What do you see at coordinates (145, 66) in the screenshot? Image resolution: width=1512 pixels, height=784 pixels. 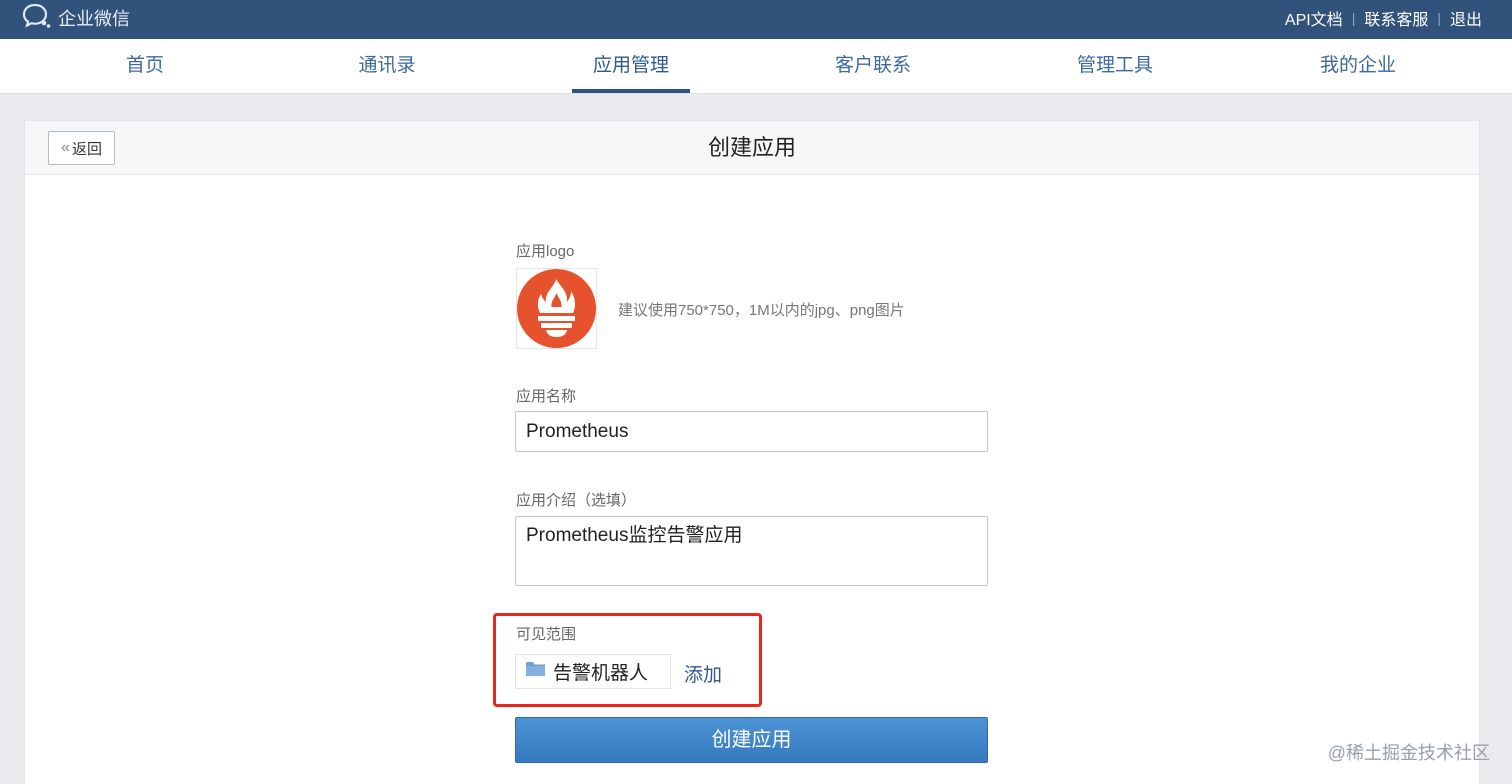 I see `nav-item-home: 首页` at bounding box center [145, 66].